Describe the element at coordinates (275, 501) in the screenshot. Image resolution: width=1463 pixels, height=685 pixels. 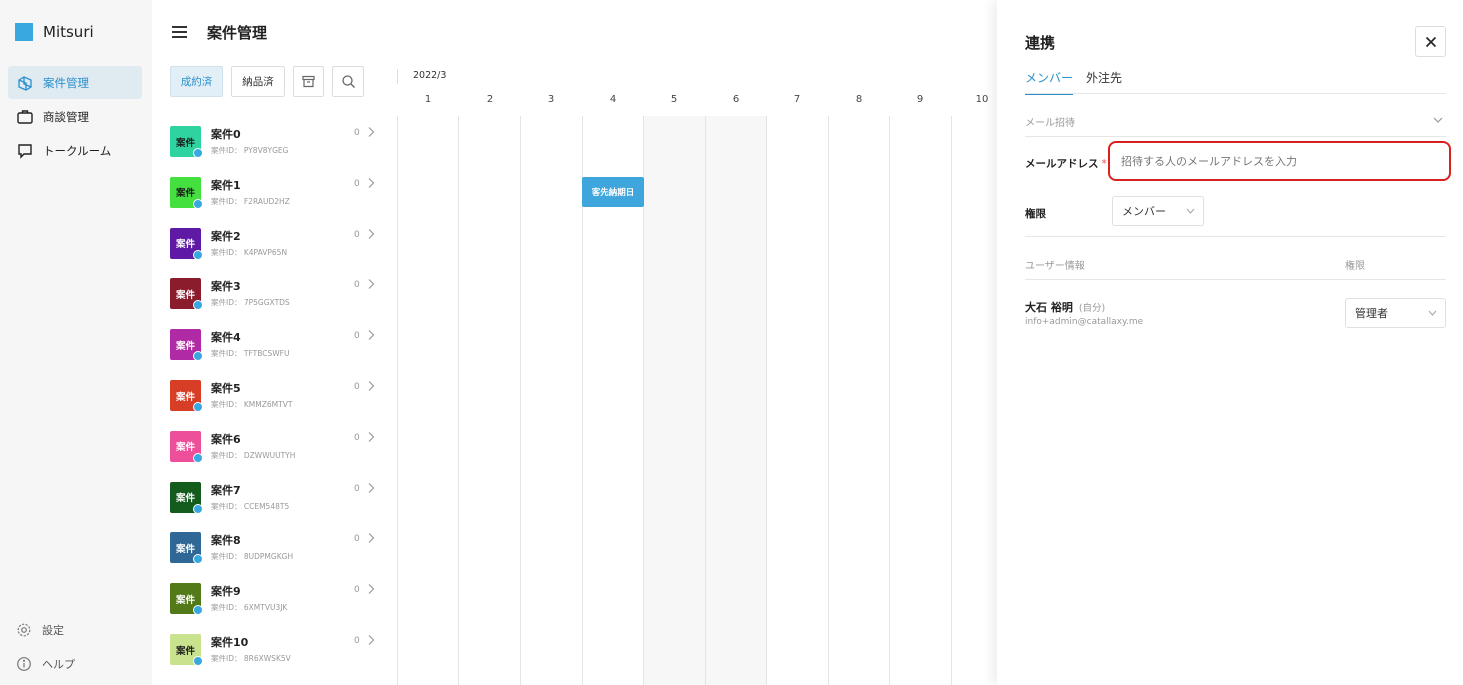
I see `project-row: 案件 案件7 案件ID： CCEM548T5 0` at that location.